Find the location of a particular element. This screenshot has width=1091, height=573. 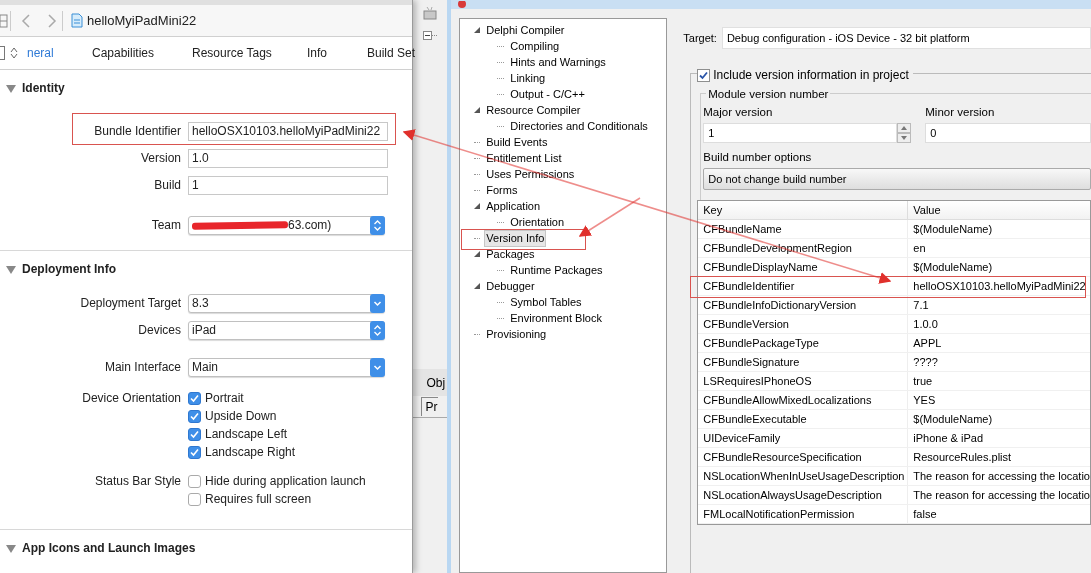

field-label: Build number options is located at coordinates (758, 157).